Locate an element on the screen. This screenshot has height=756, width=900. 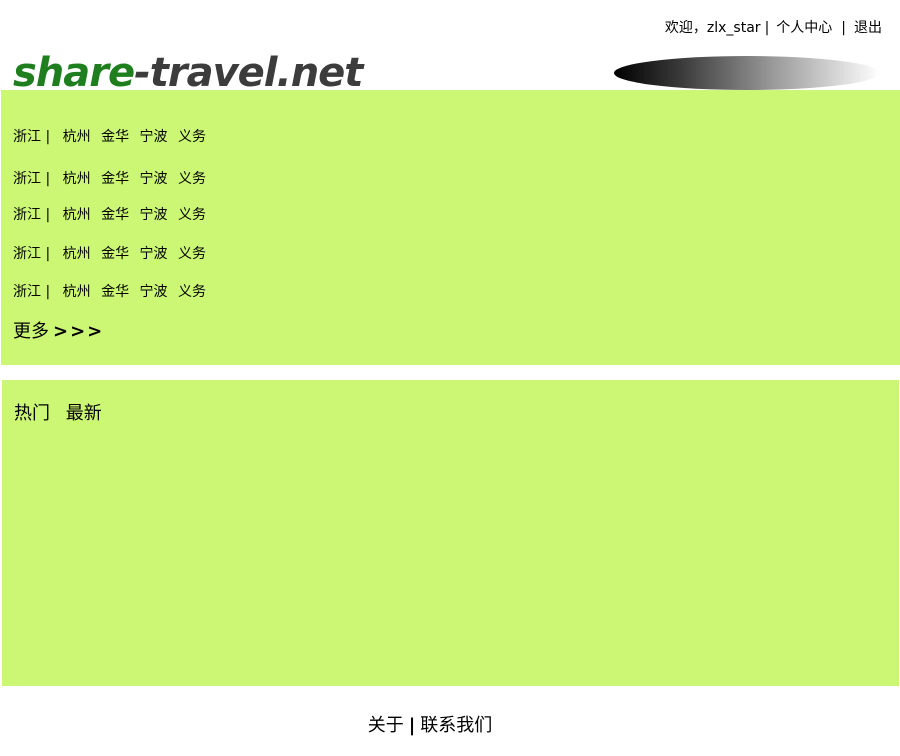
header-gradient-decoration is located at coordinates (747, 73).